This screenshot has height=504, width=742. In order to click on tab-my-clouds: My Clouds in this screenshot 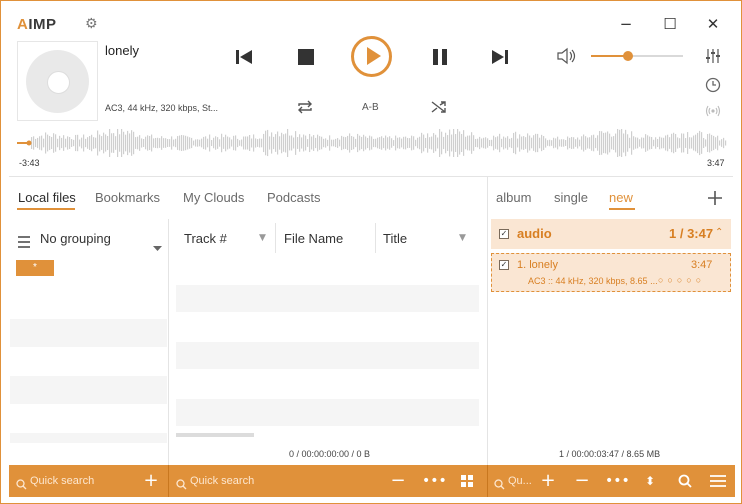, I will do `click(213, 197)`.